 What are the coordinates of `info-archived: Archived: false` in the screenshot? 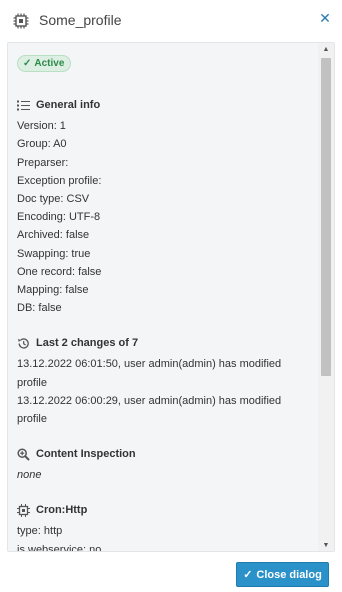 It's located at (53, 235).